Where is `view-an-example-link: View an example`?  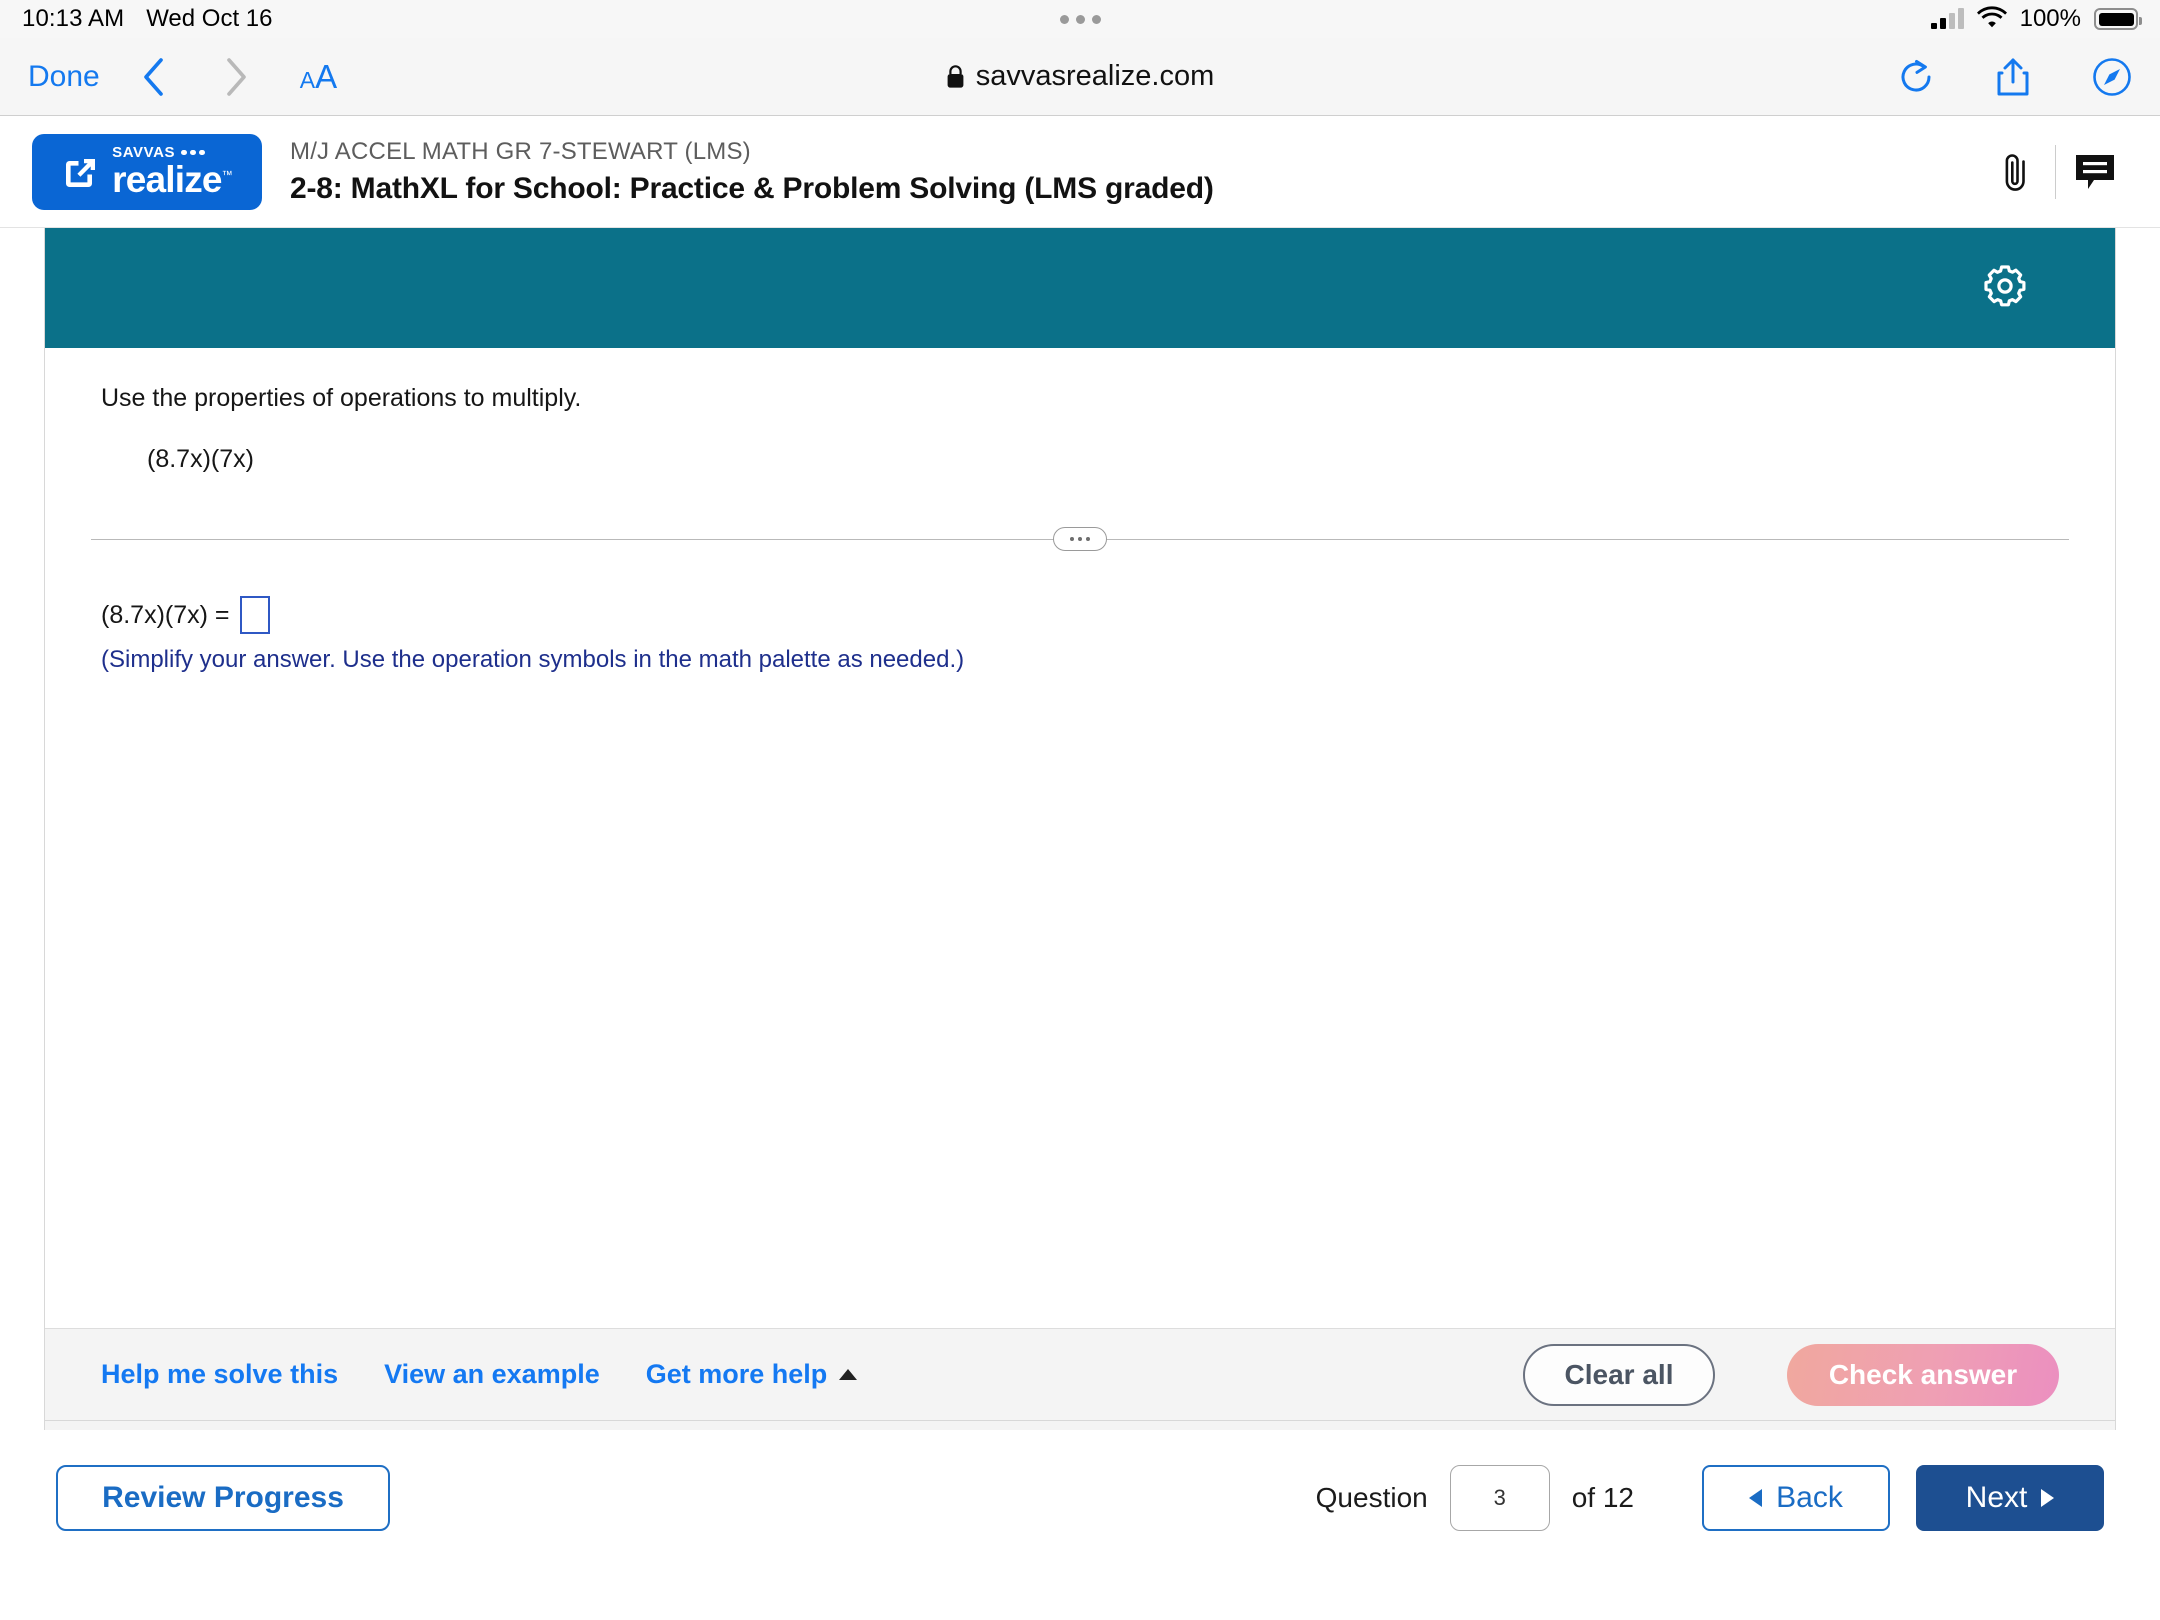 view-an-example-link: View an example is located at coordinates (492, 1374).